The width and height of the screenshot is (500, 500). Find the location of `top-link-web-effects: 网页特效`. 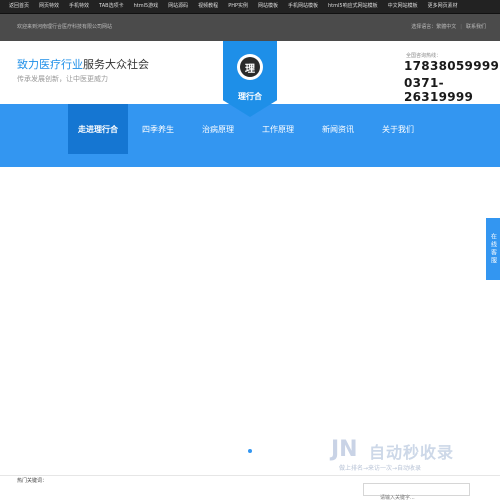

top-link-web-effects: 网页特效 is located at coordinates (49, 6).